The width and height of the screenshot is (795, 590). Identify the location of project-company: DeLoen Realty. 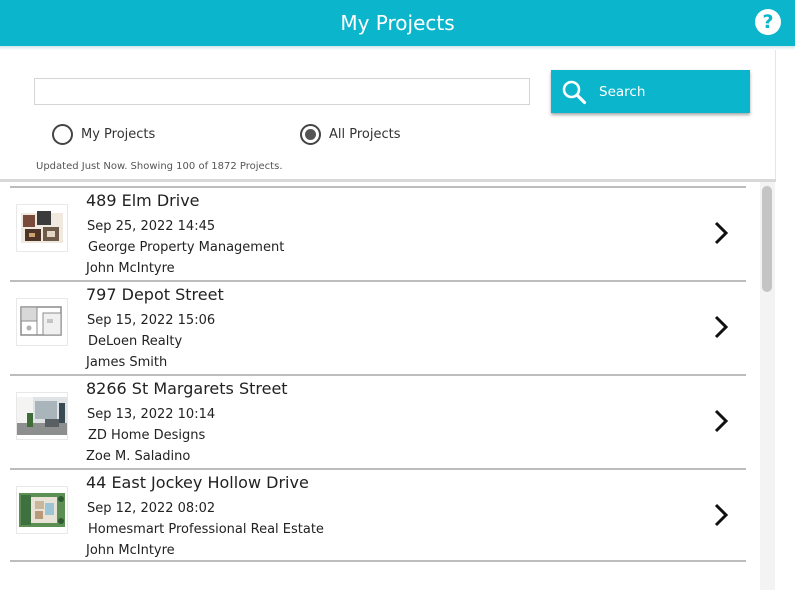
(135, 341).